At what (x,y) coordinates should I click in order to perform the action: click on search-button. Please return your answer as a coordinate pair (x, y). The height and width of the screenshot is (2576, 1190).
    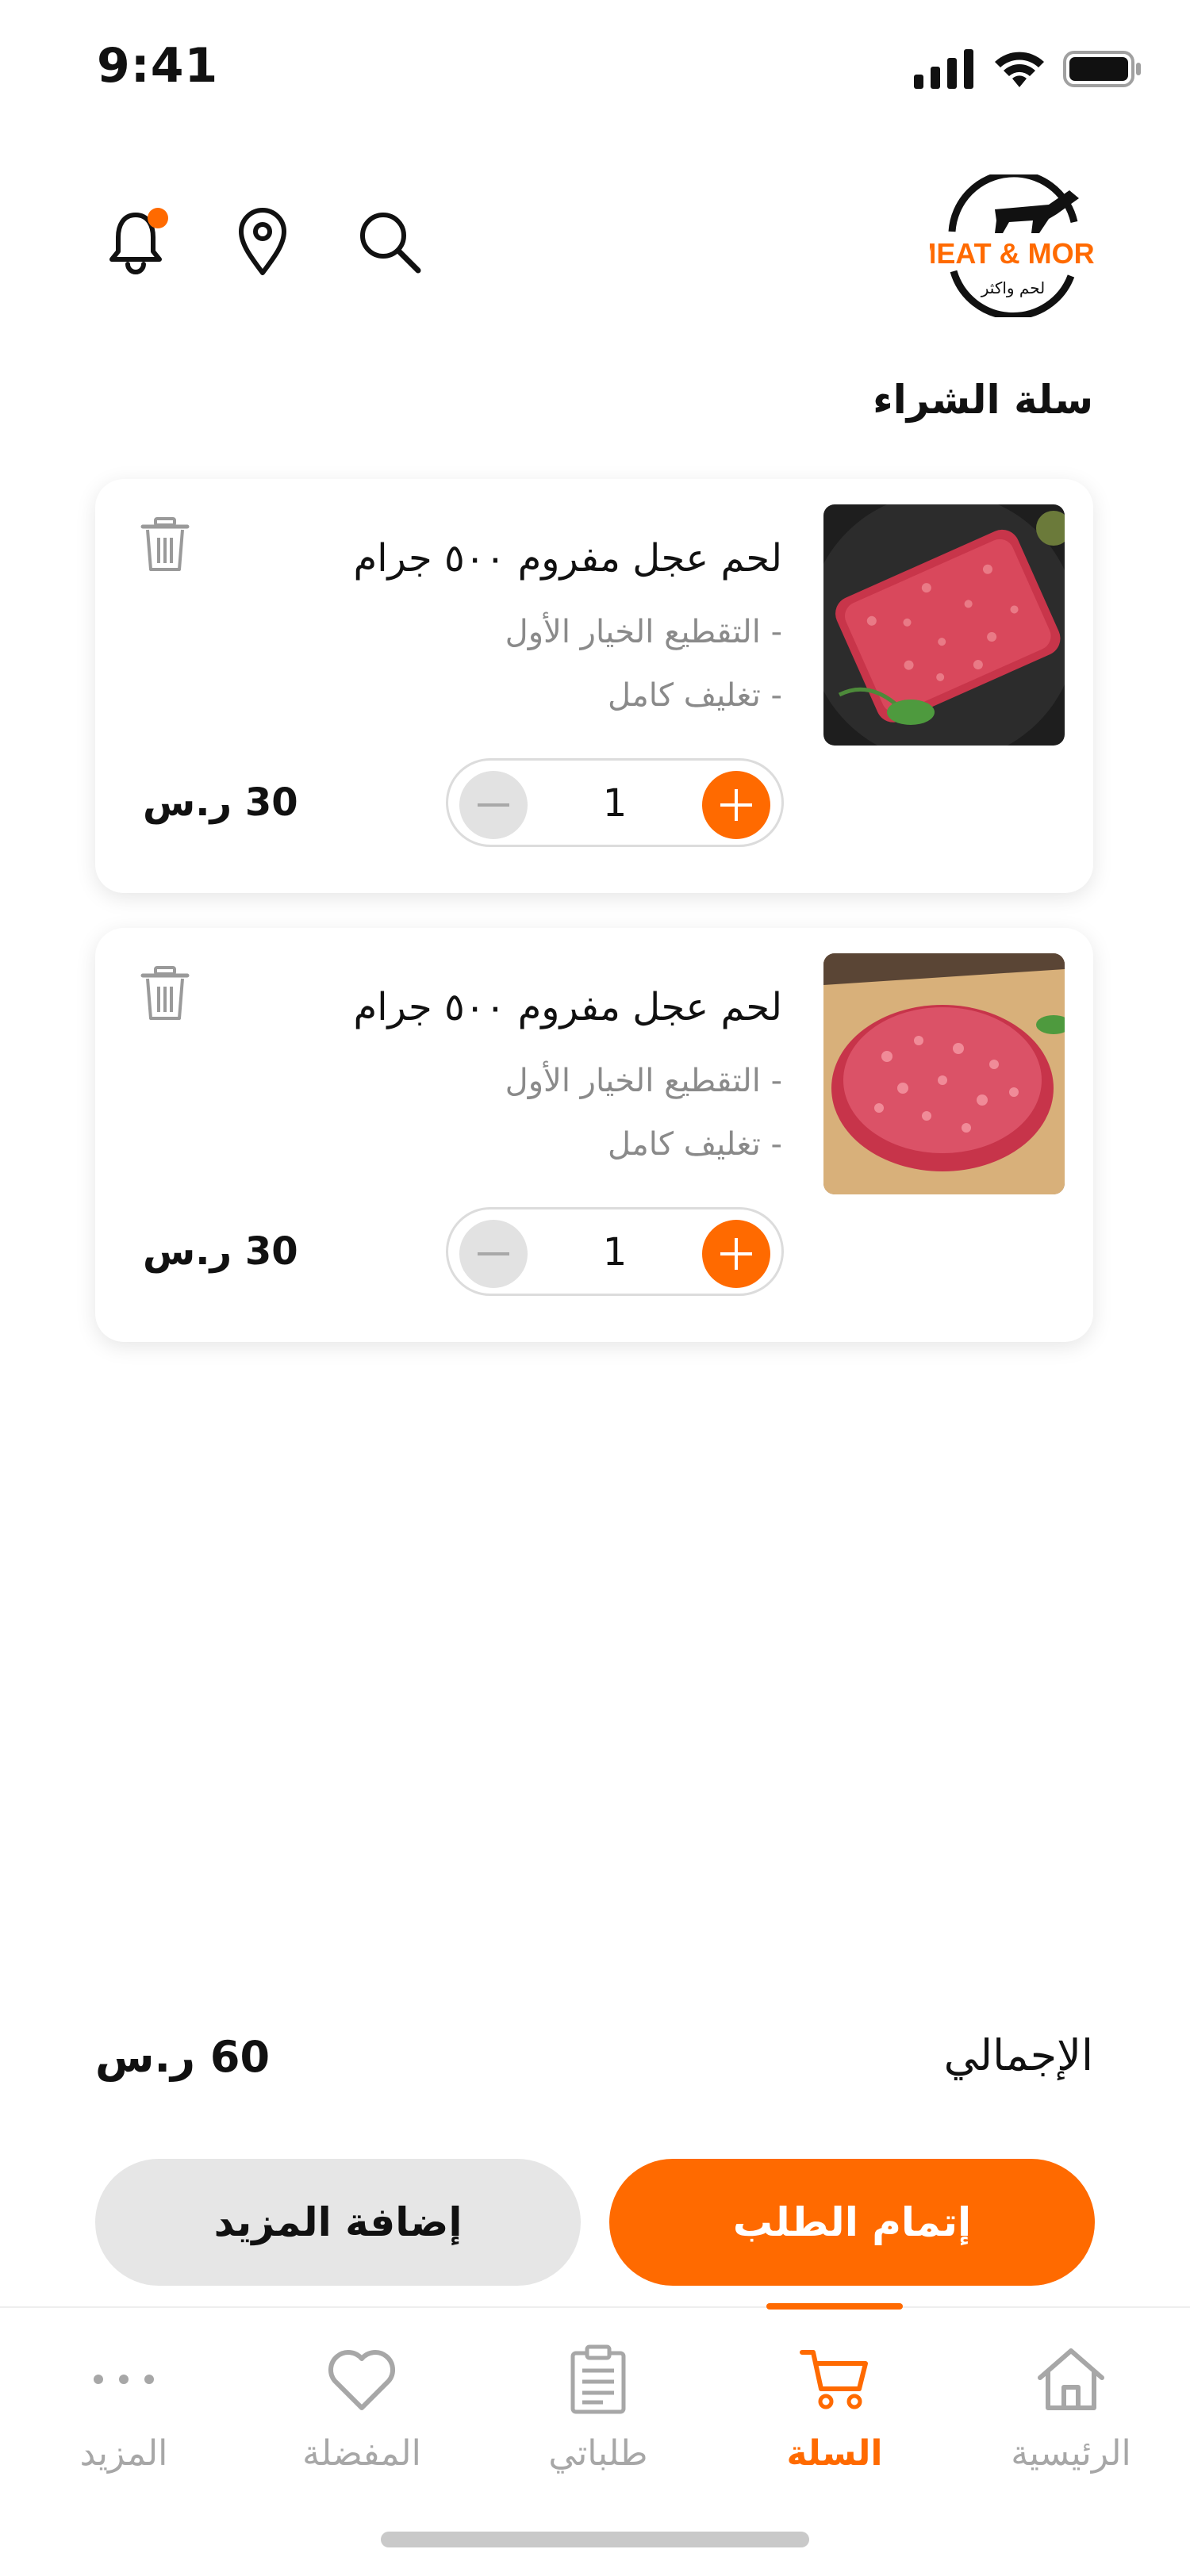
    Looking at the image, I should click on (389, 242).